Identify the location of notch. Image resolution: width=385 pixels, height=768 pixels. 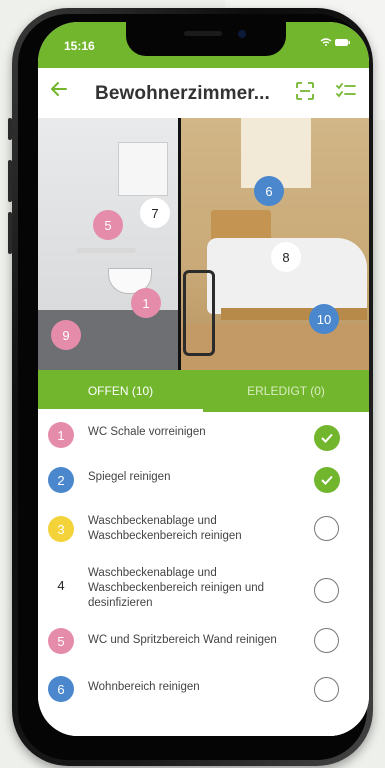
(206, 39).